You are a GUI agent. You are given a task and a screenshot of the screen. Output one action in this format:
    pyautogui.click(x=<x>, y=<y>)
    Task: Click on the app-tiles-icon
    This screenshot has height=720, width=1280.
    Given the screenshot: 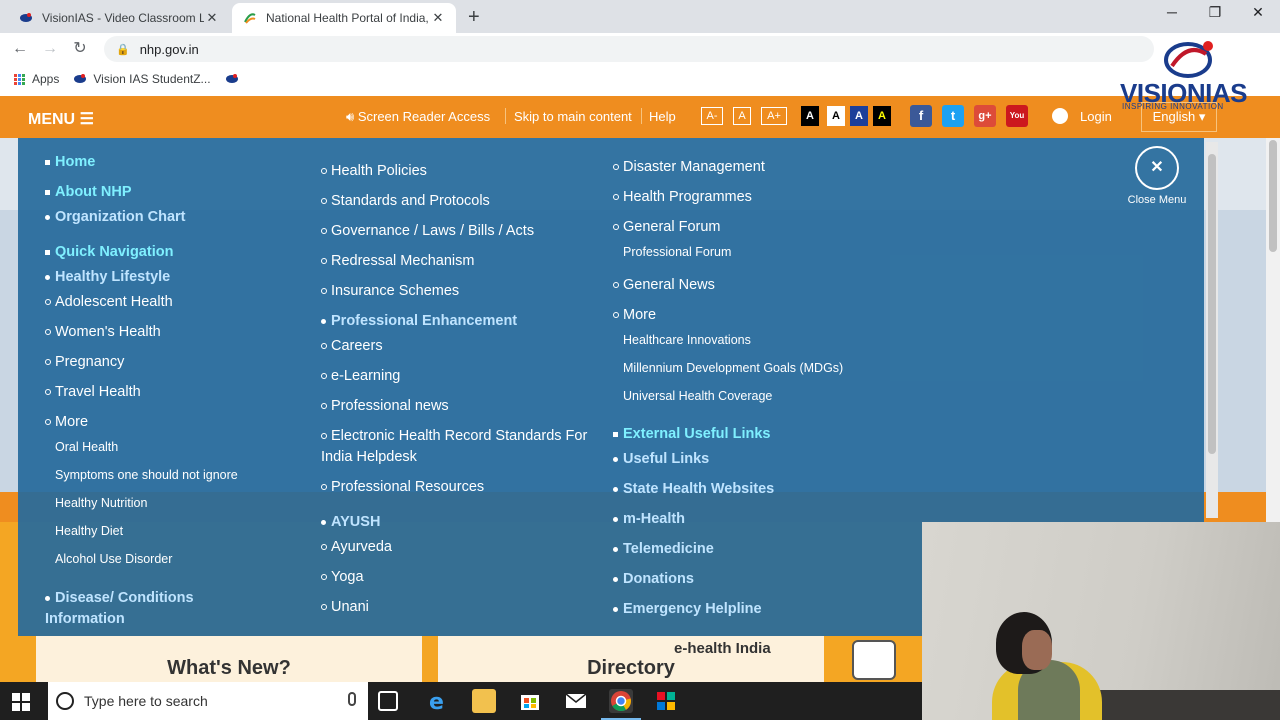 What is the action you would take?
    pyautogui.click(x=666, y=701)
    